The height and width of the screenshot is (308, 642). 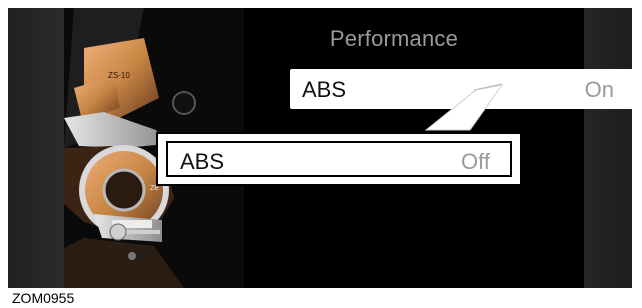 What do you see at coordinates (394, 38) in the screenshot?
I see `page-title: Performance` at bounding box center [394, 38].